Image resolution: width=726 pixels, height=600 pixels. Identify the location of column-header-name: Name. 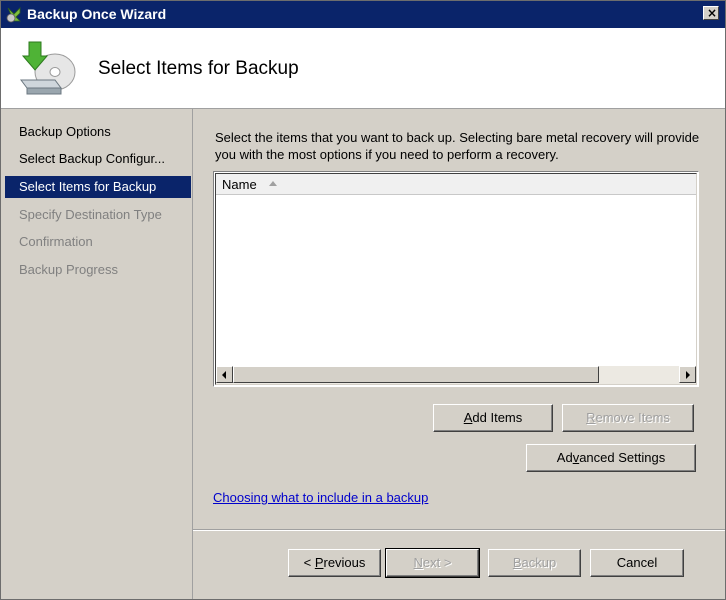
(456, 184).